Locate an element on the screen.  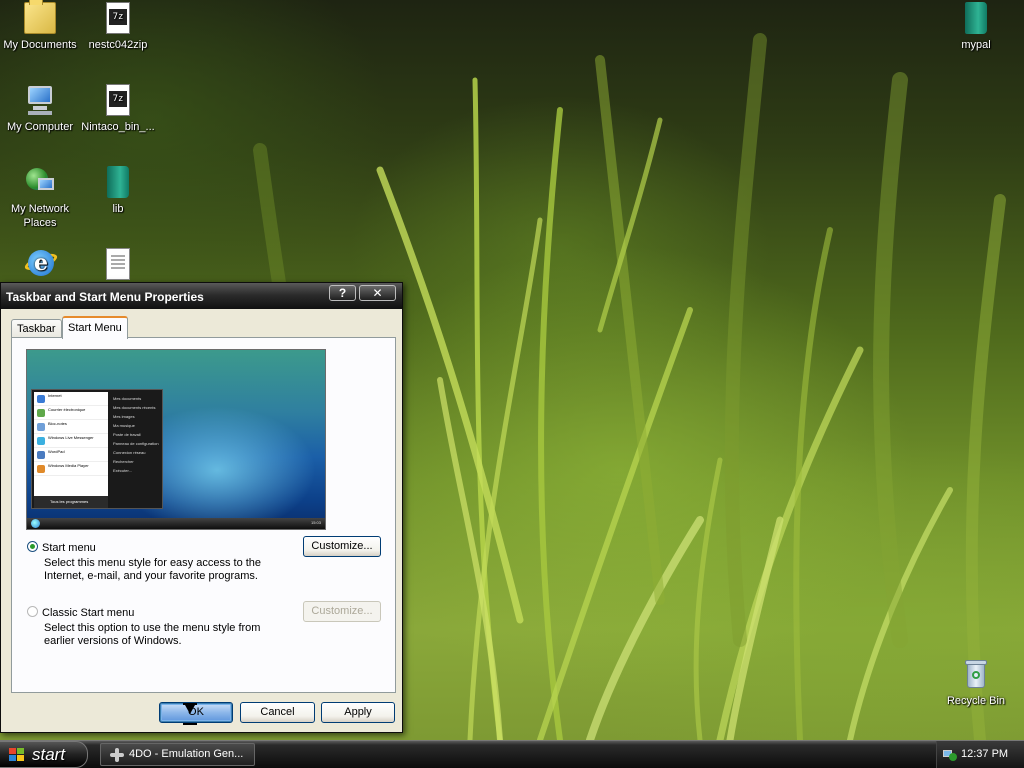
desktop-icon-lib: lib is located at coordinates (118, 191).